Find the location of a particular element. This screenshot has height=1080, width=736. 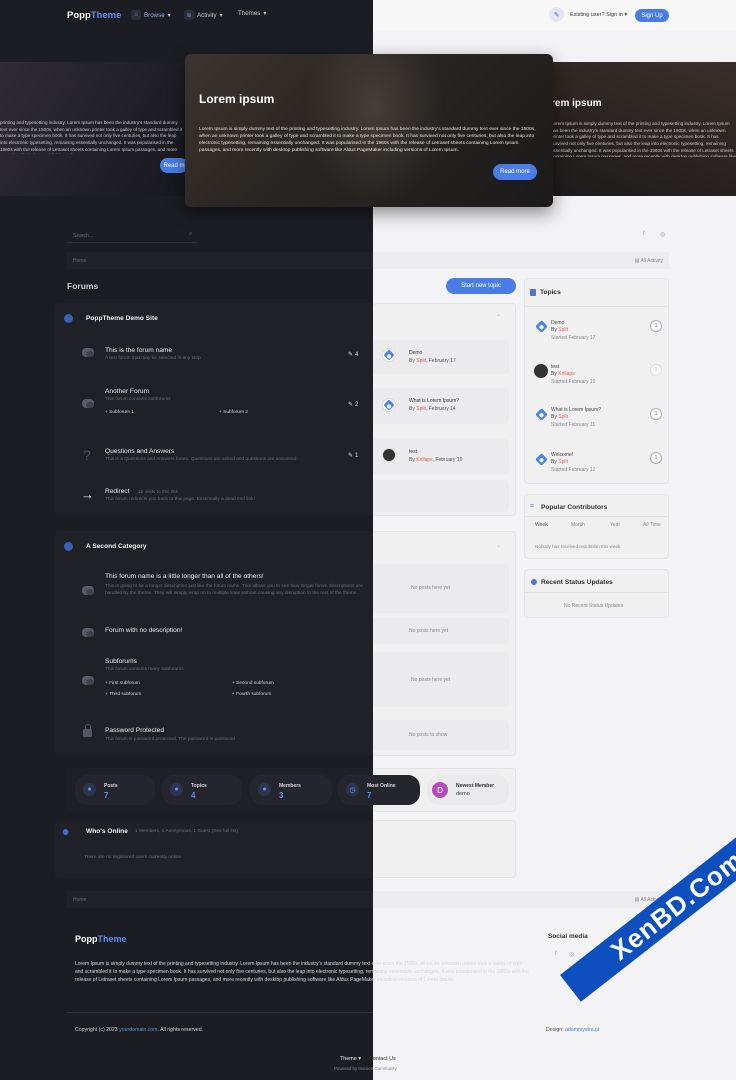

collapse-icon: ⌄ is located at coordinates (498, 545).